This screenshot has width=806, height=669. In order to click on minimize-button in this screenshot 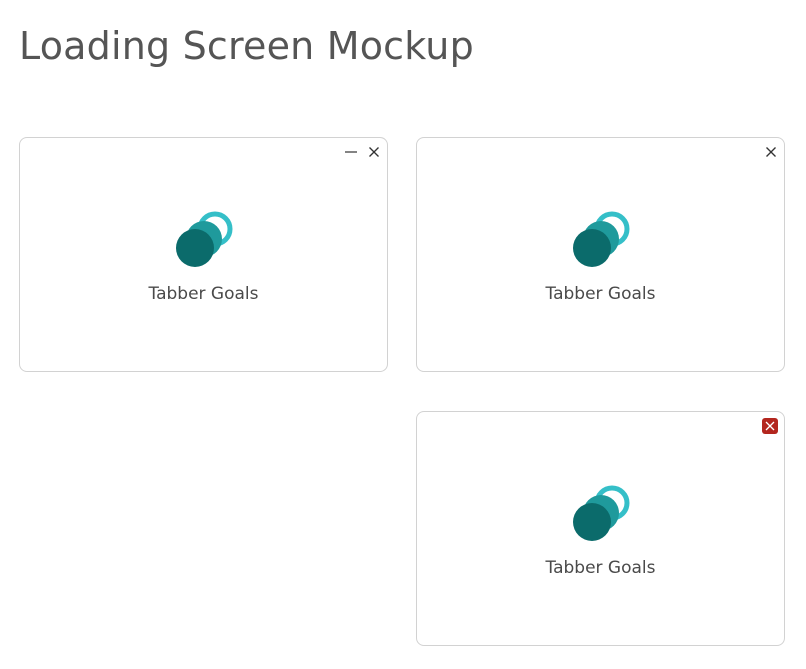, I will do `click(351, 152)`.